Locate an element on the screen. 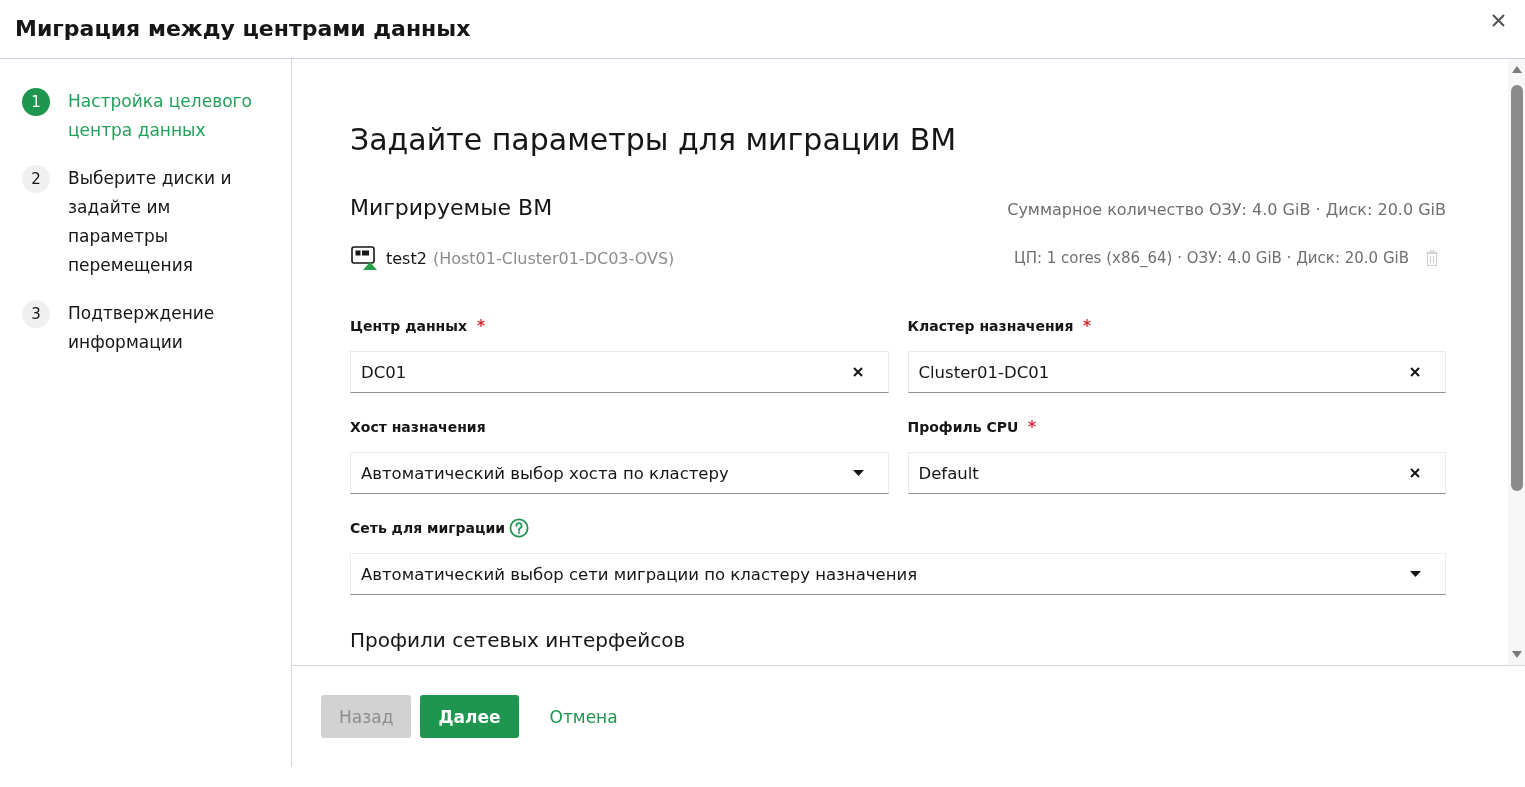 The width and height of the screenshot is (1525, 787). select-field: DC01 is located at coordinates (619, 372).